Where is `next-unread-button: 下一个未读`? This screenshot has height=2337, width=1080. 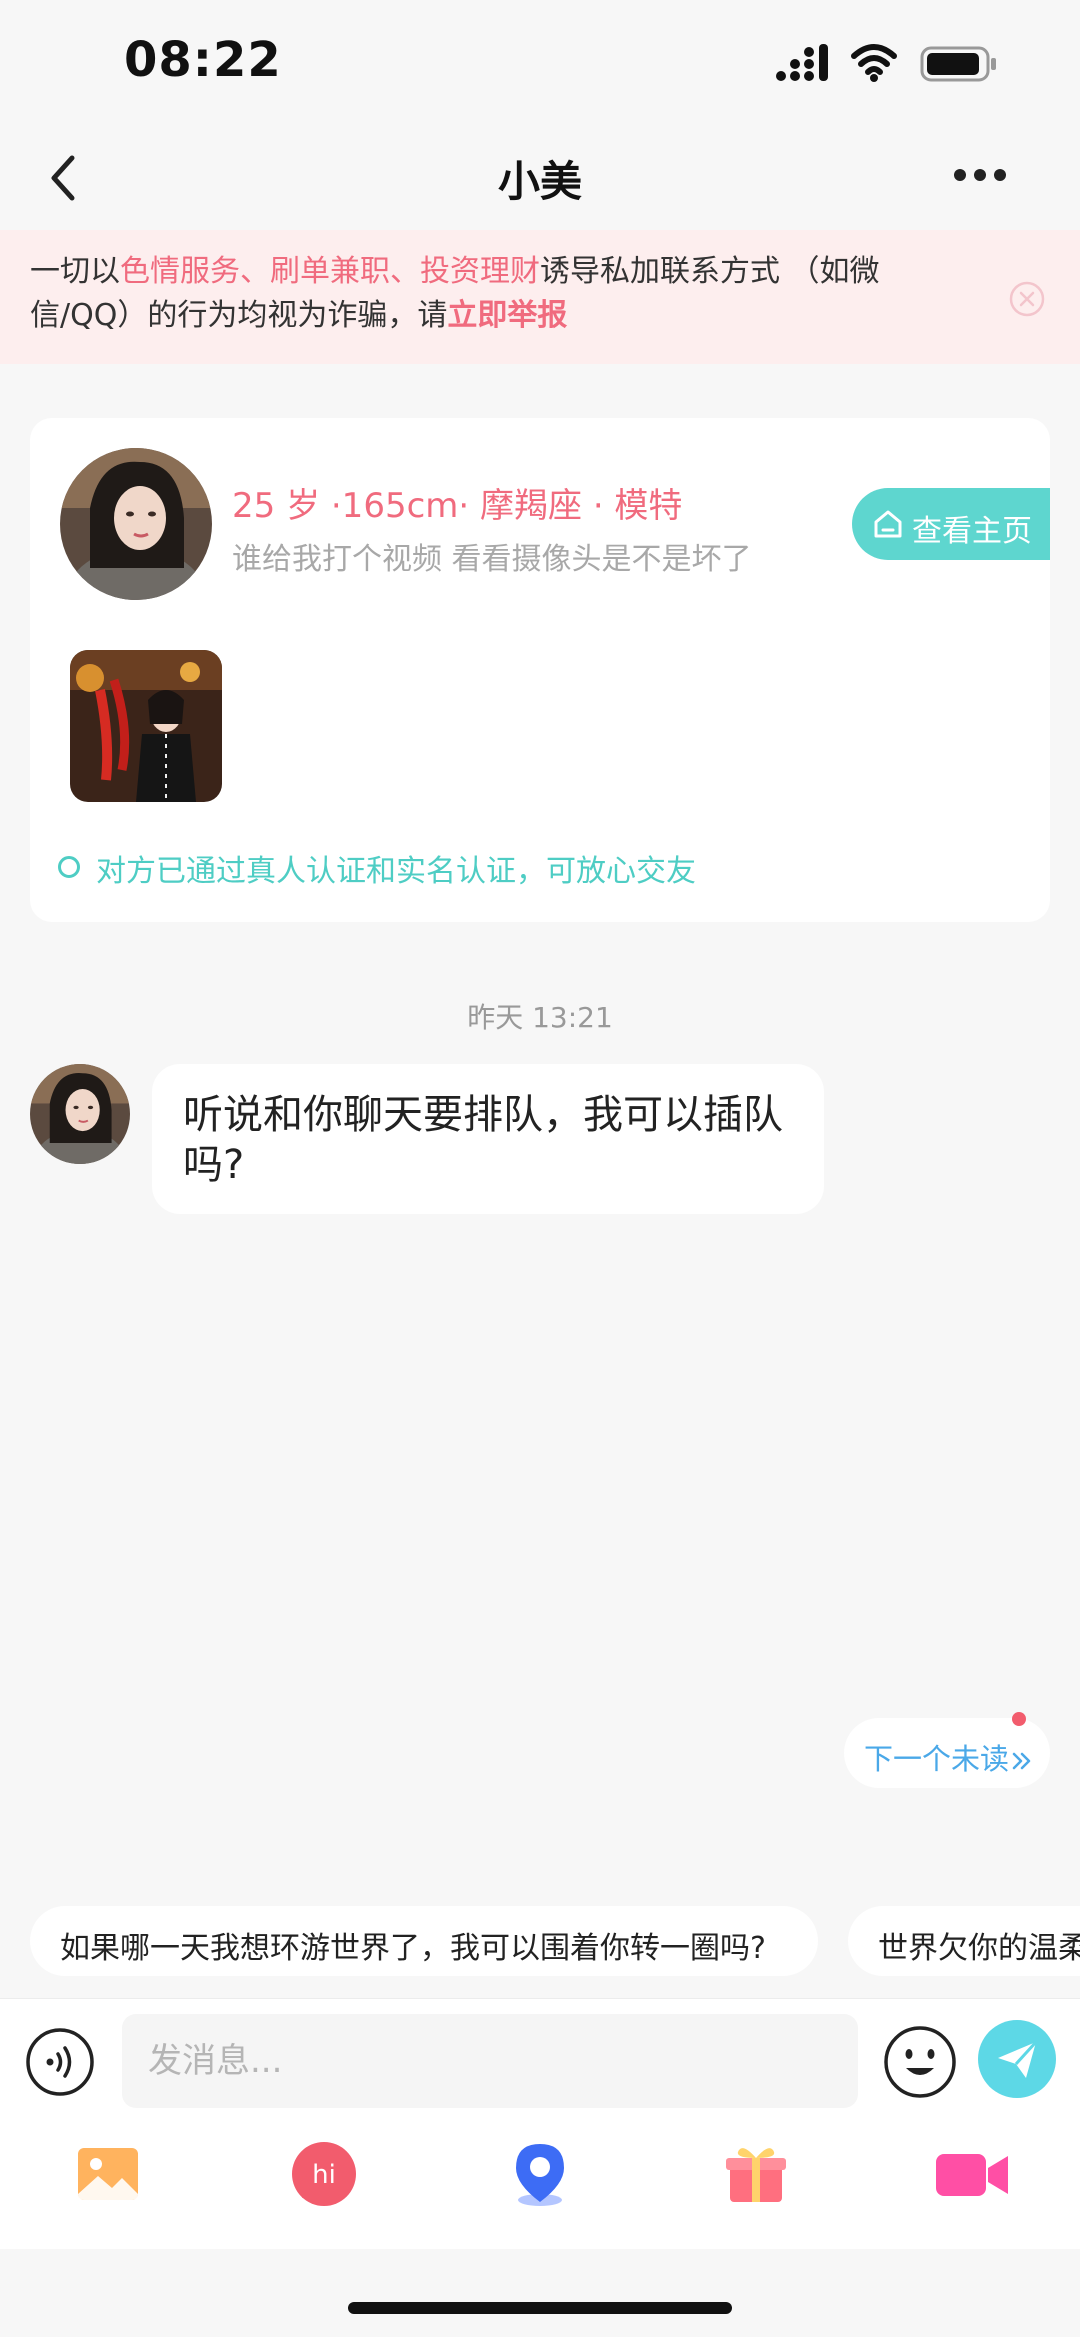
next-unread-button: 下一个未读 is located at coordinates (947, 1753).